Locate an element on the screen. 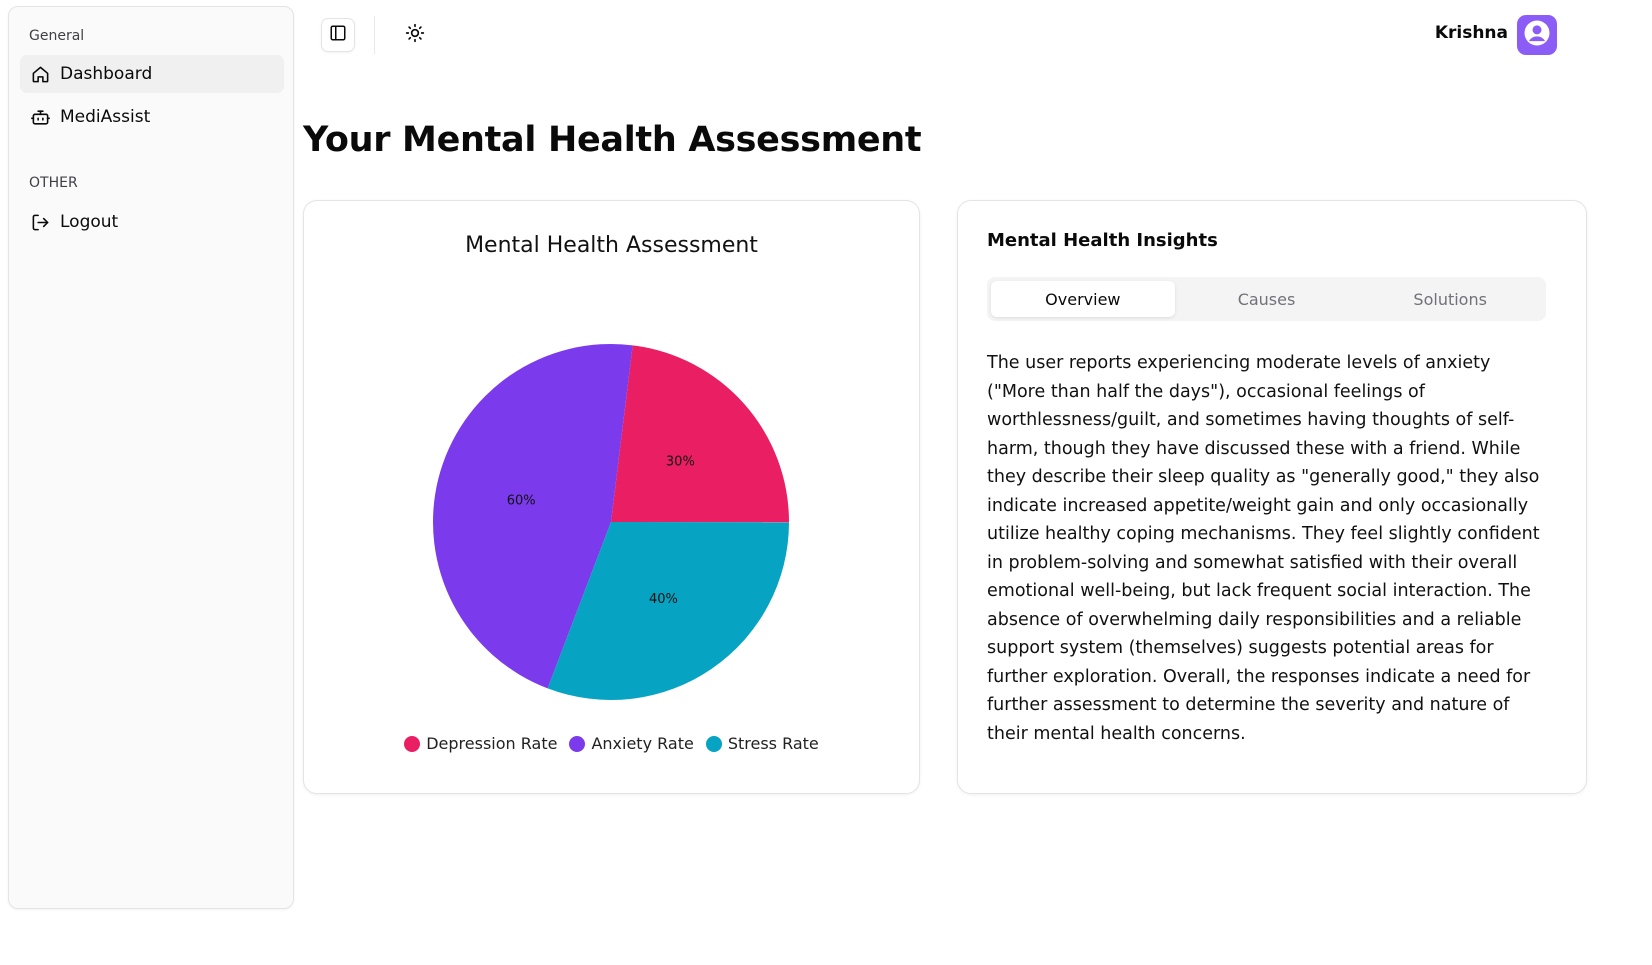 This screenshot has width=1652, height=965. legend-item-anxiety: Anxiety Rate is located at coordinates (631, 743).